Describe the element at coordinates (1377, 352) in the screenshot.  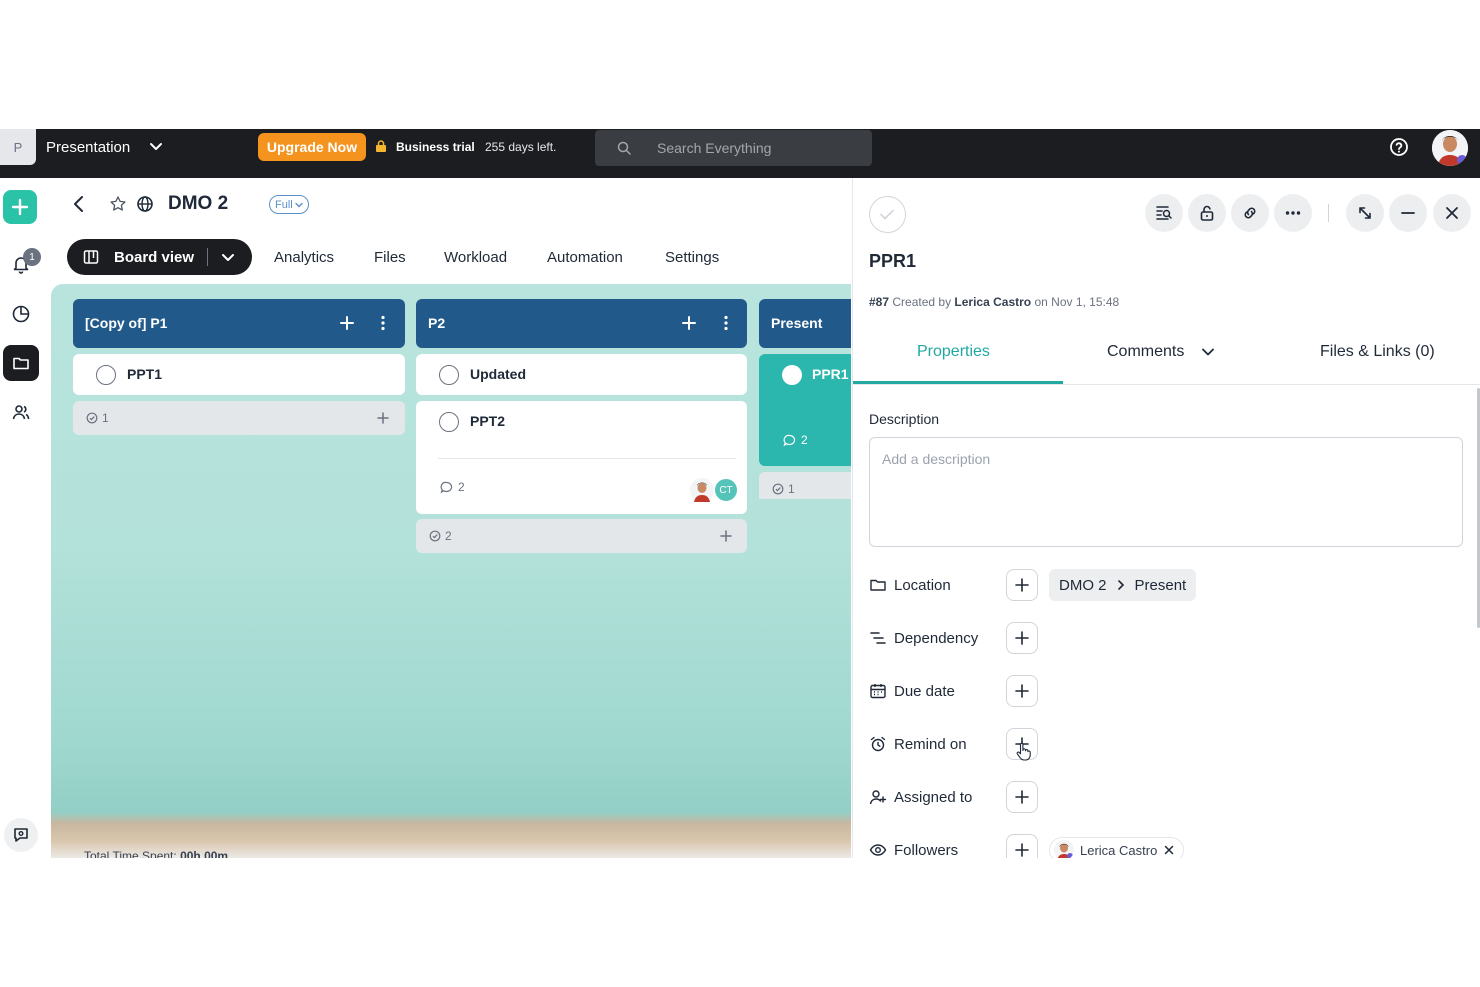
I see `tab-files-links: Files & Links (0)` at that location.